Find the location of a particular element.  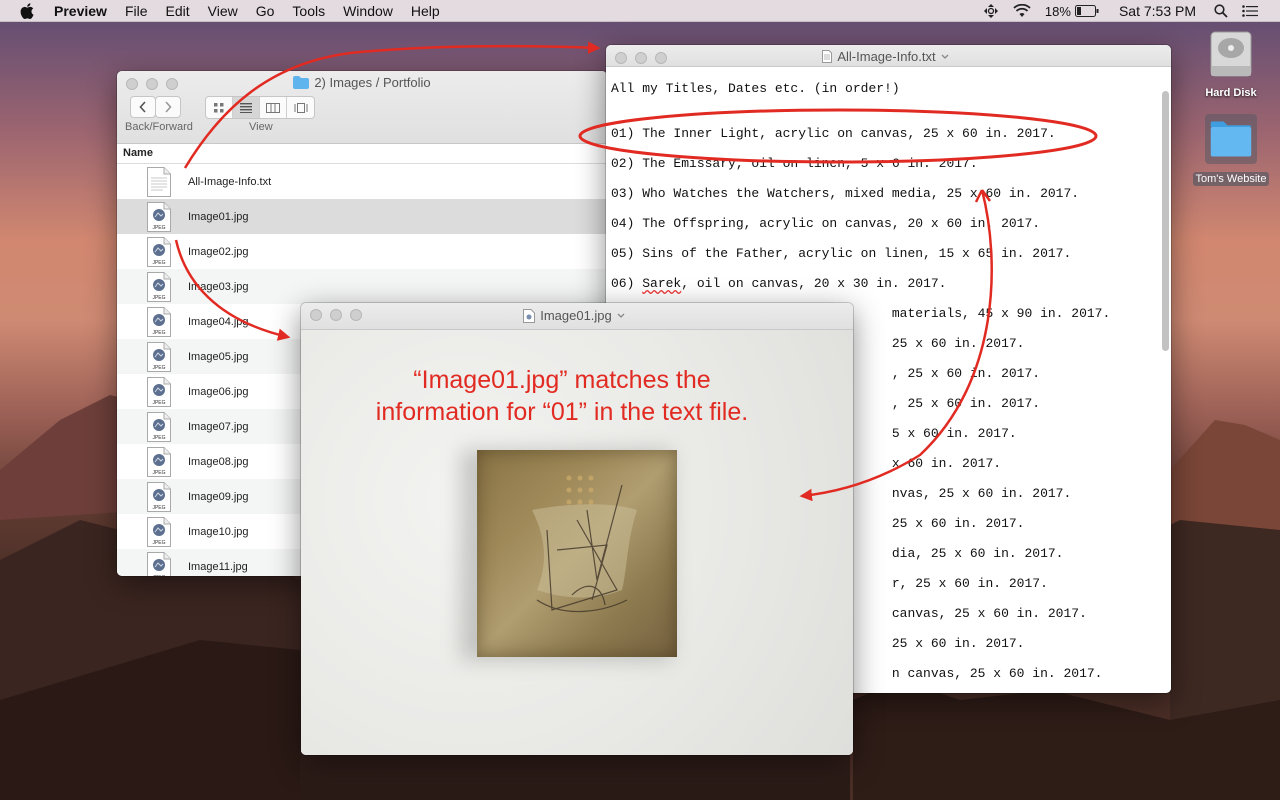

menu-view: View is located at coordinates (223, 11).